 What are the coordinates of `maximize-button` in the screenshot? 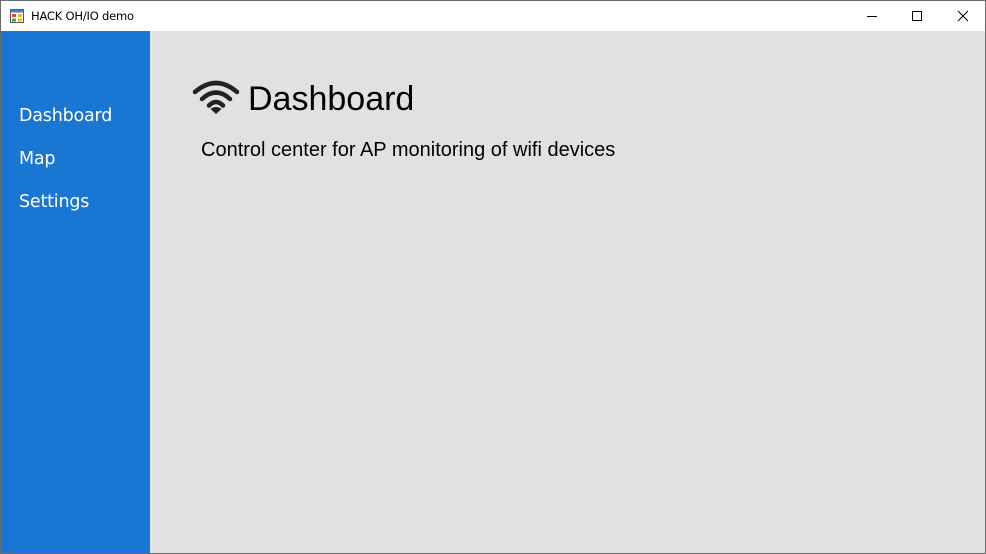 It's located at (917, 16).